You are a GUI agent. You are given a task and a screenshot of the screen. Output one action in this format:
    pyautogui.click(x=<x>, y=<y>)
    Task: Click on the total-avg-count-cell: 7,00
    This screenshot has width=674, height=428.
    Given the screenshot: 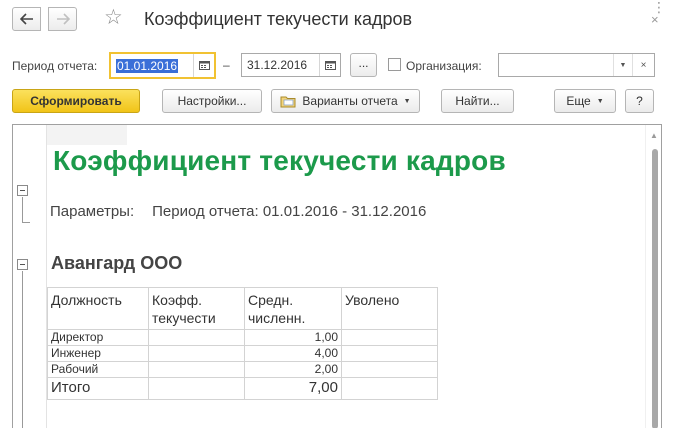 What is the action you would take?
    pyautogui.click(x=293, y=388)
    